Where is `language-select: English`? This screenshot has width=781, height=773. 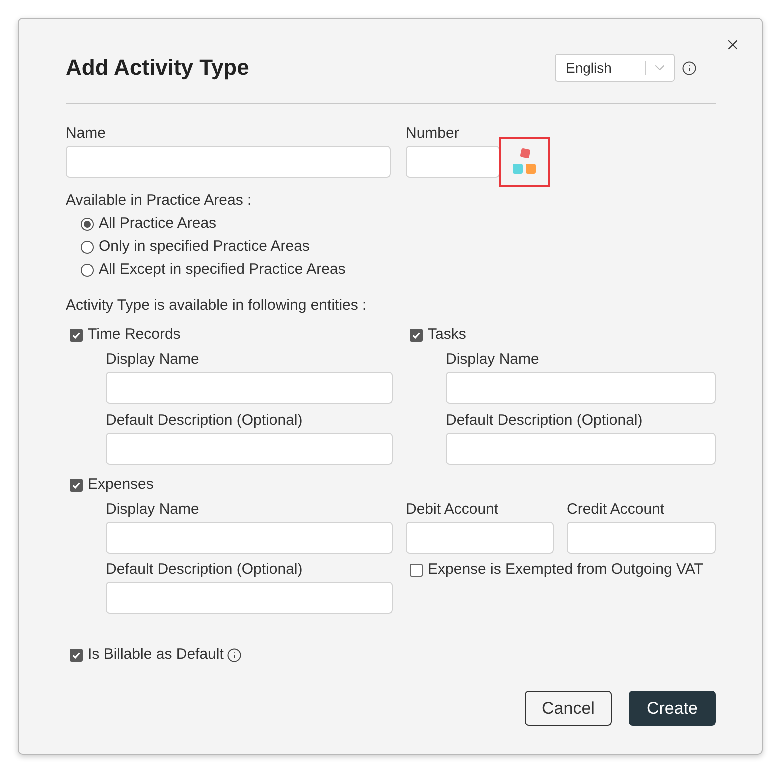 language-select: English is located at coordinates (615, 68).